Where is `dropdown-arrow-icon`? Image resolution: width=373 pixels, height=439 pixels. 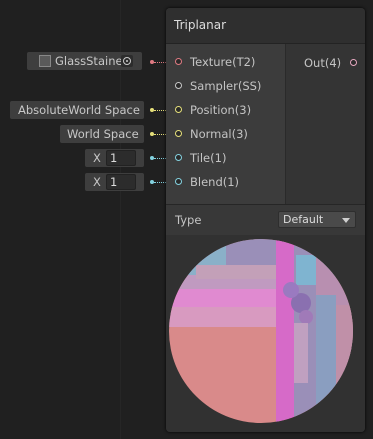
dropdown-arrow-icon is located at coordinates (346, 220).